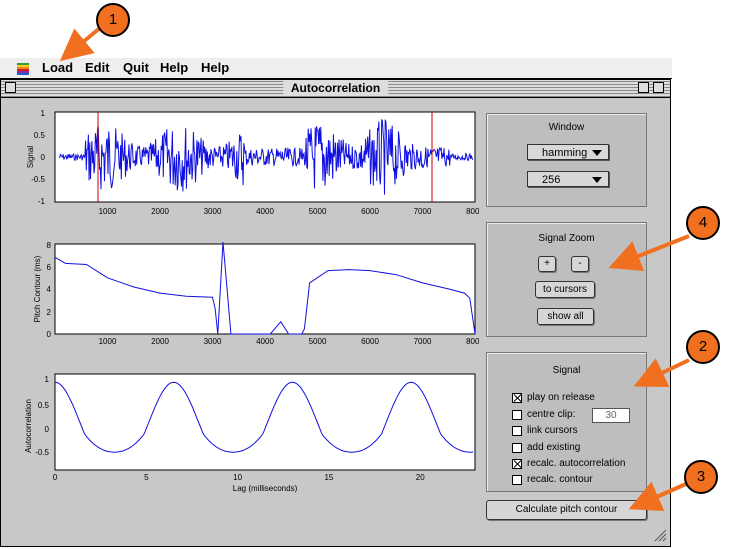 Image resolution: width=732 pixels, height=549 pixels. What do you see at coordinates (703, 223) in the screenshot?
I see `callout-4: 4` at bounding box center [703, 223].